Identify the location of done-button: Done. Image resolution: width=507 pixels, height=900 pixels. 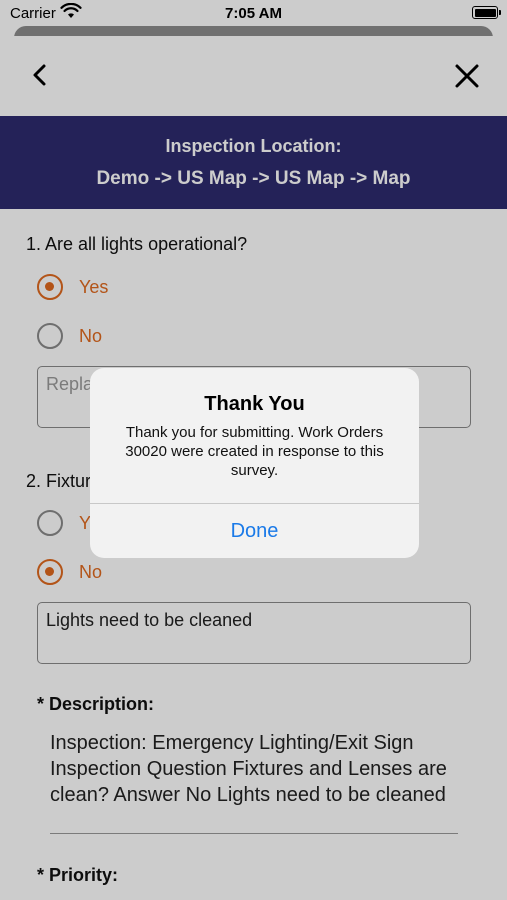
(254, 531).